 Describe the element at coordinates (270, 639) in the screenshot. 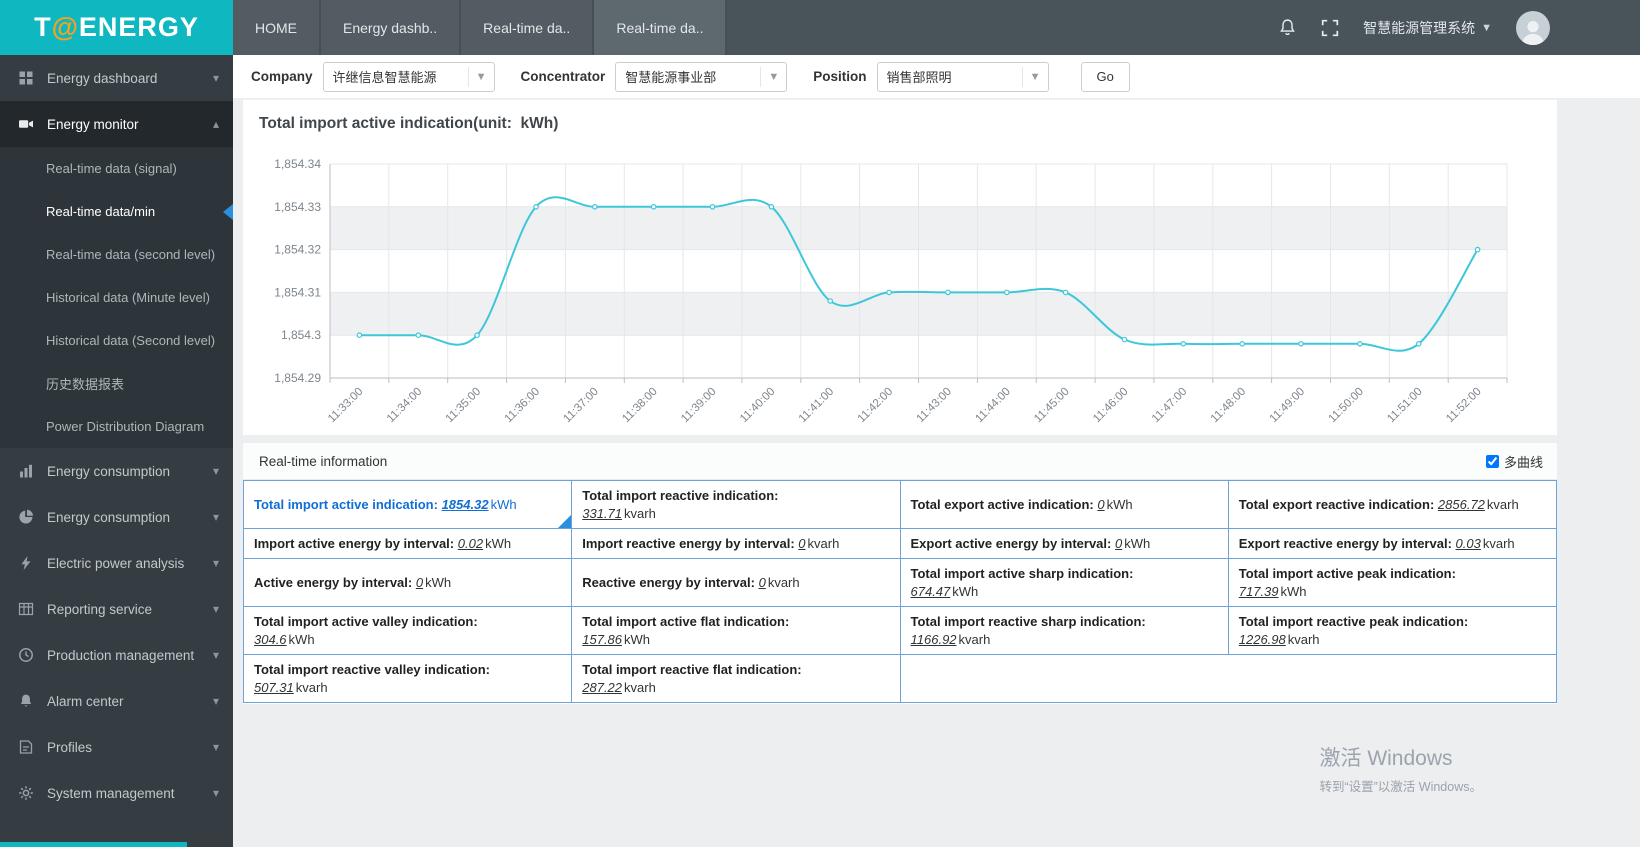

I see `metric-value: 304.6` at that location.